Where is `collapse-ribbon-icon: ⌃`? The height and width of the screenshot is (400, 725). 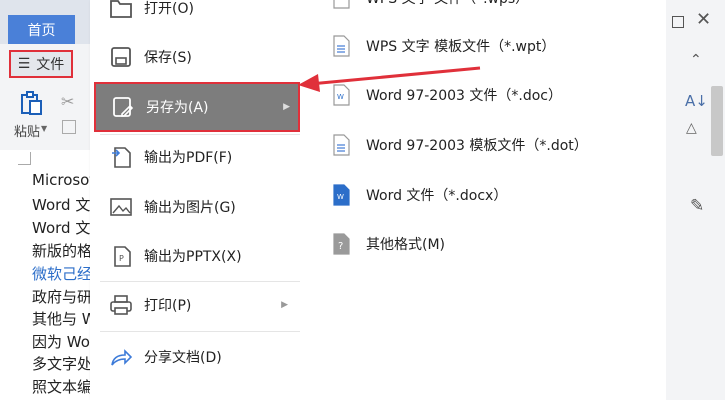 collapse-ribbon-icon: ⌃ is located at coordinates (696, 60).